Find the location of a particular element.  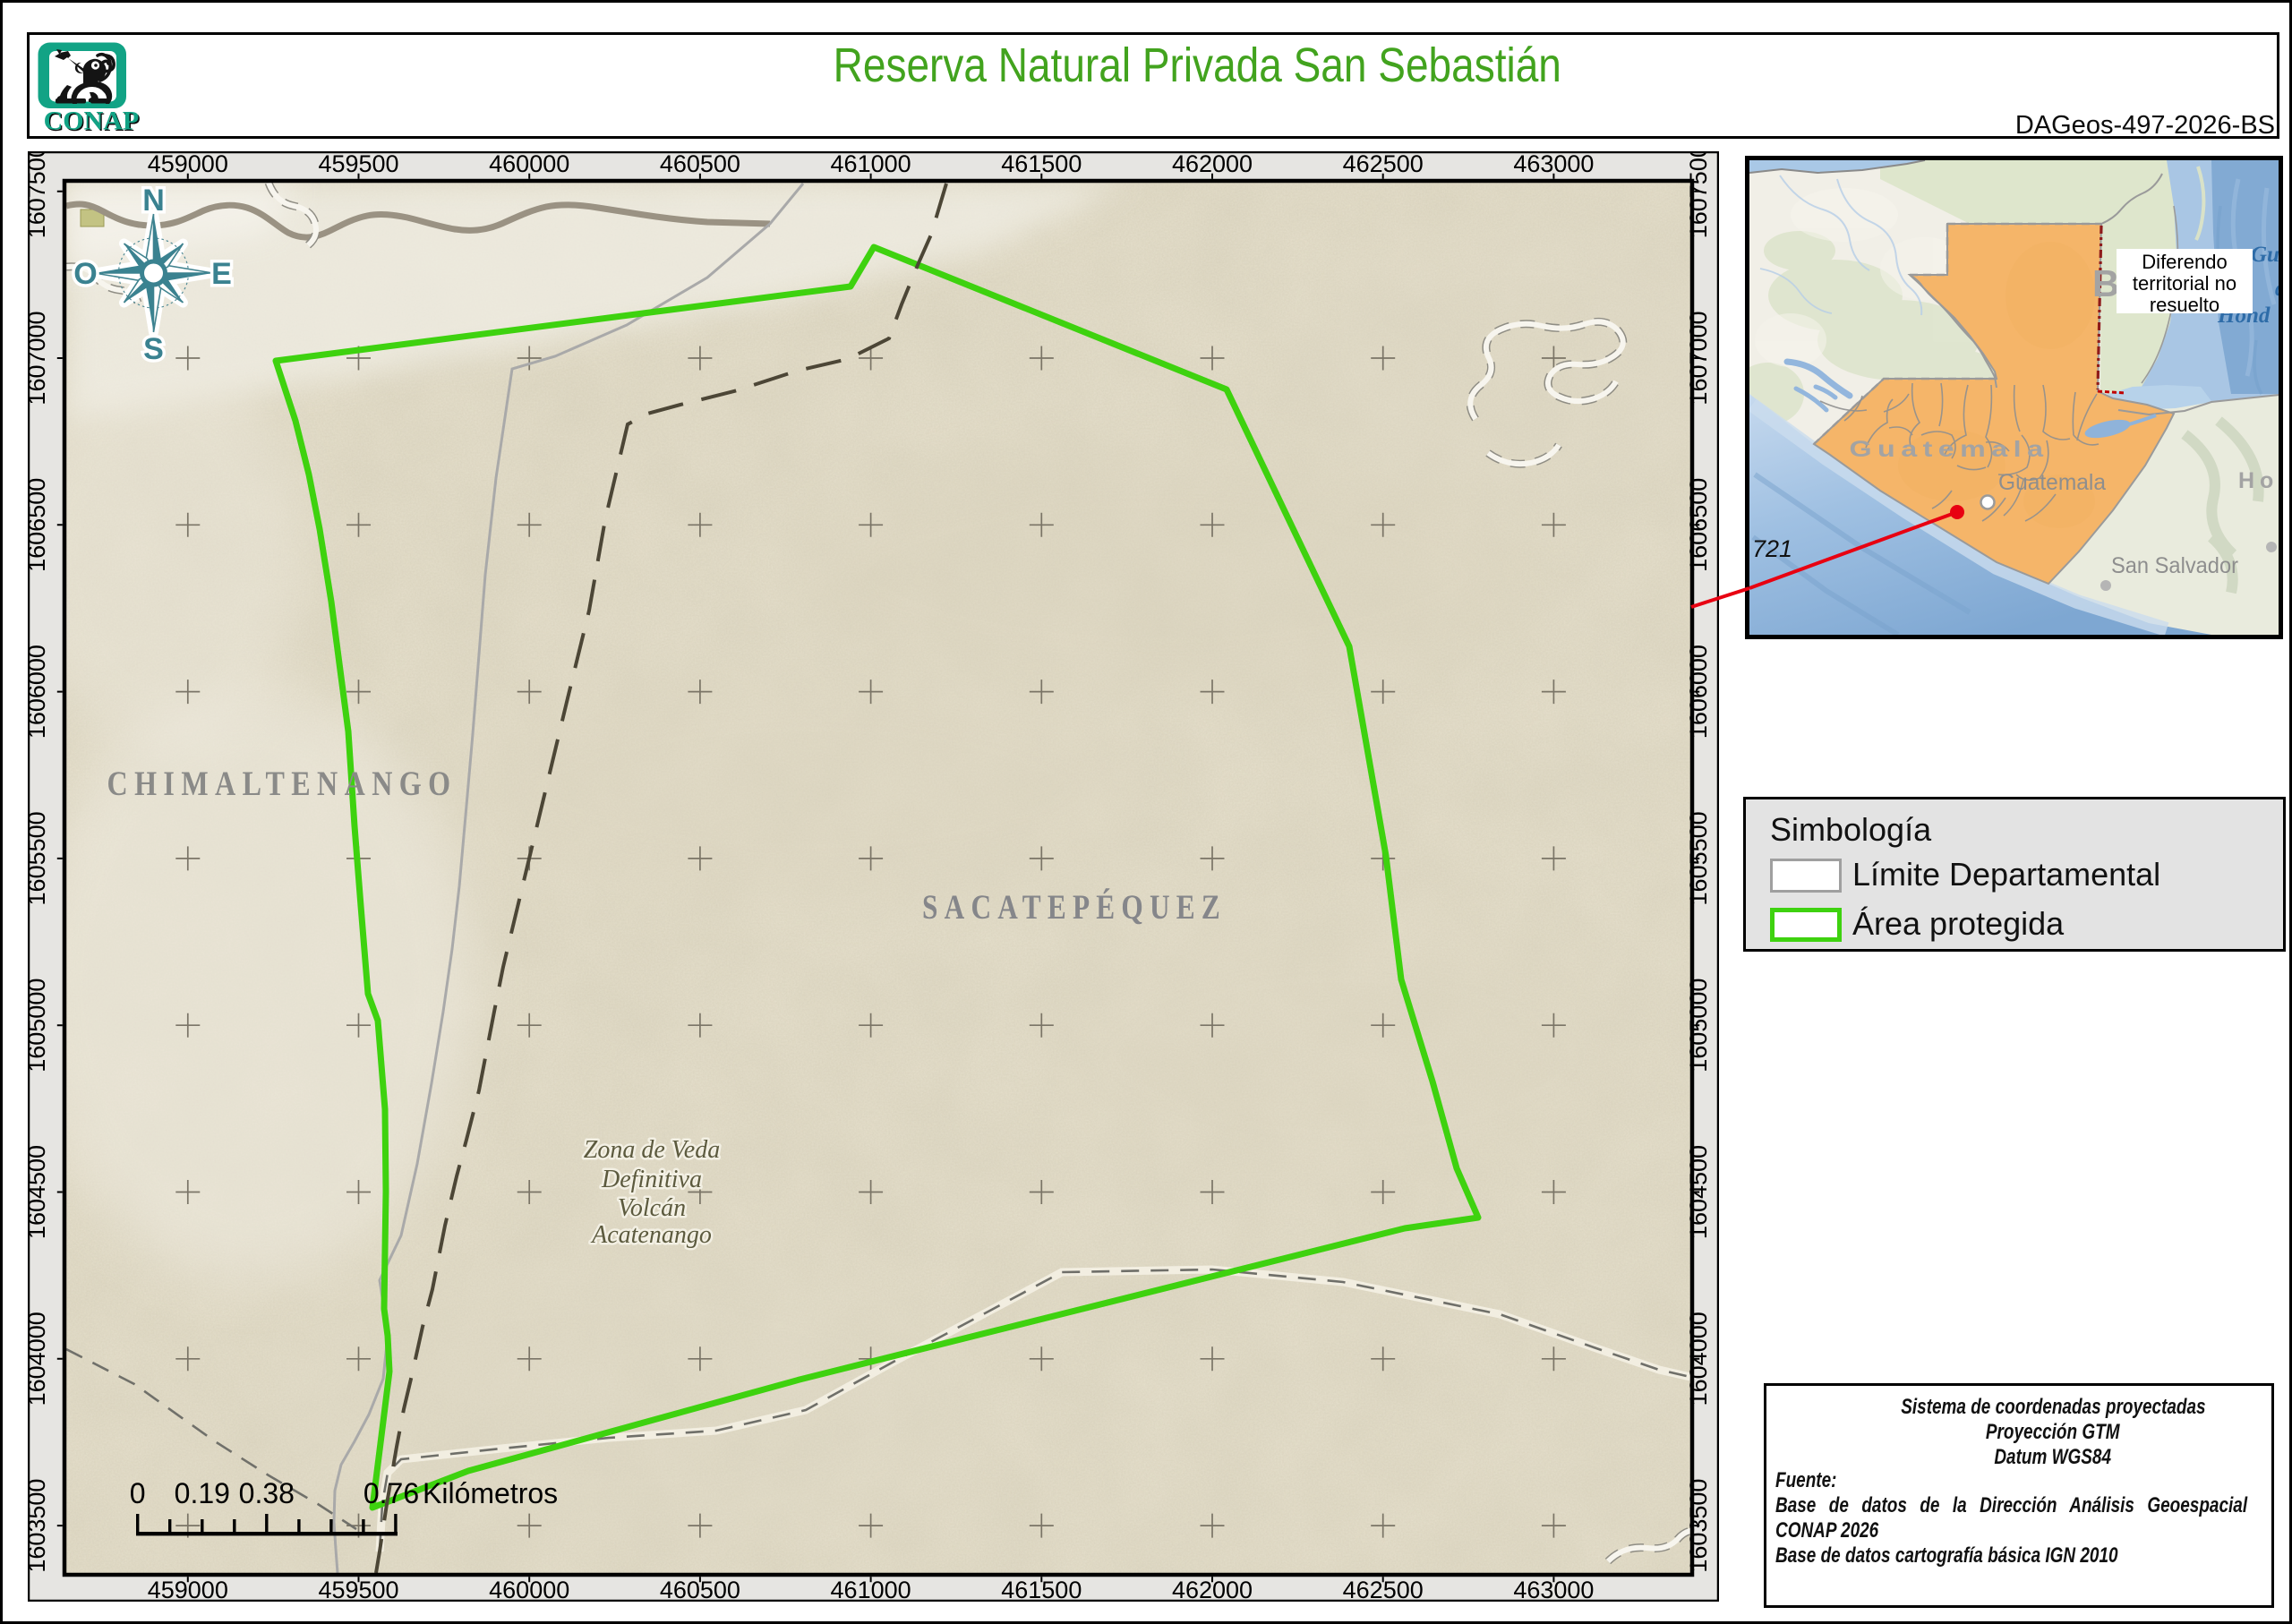

svg-text: O is located at coordinates (85, 274).